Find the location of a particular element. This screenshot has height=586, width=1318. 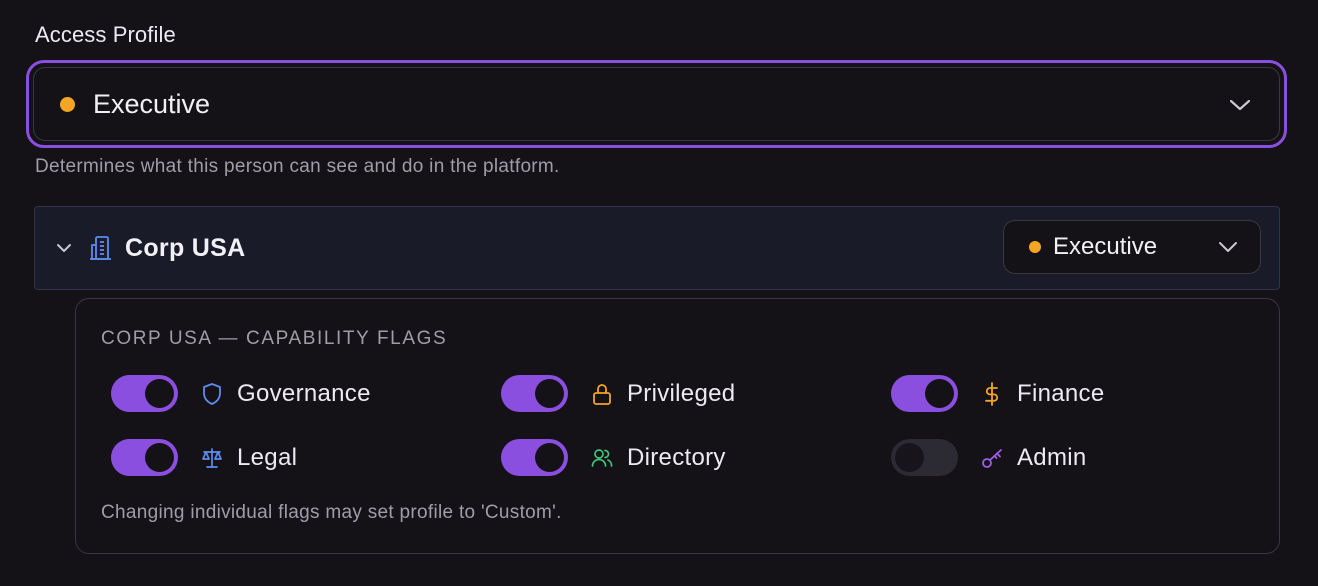

org-name: Corp USA is located at coordinates (185, 248).